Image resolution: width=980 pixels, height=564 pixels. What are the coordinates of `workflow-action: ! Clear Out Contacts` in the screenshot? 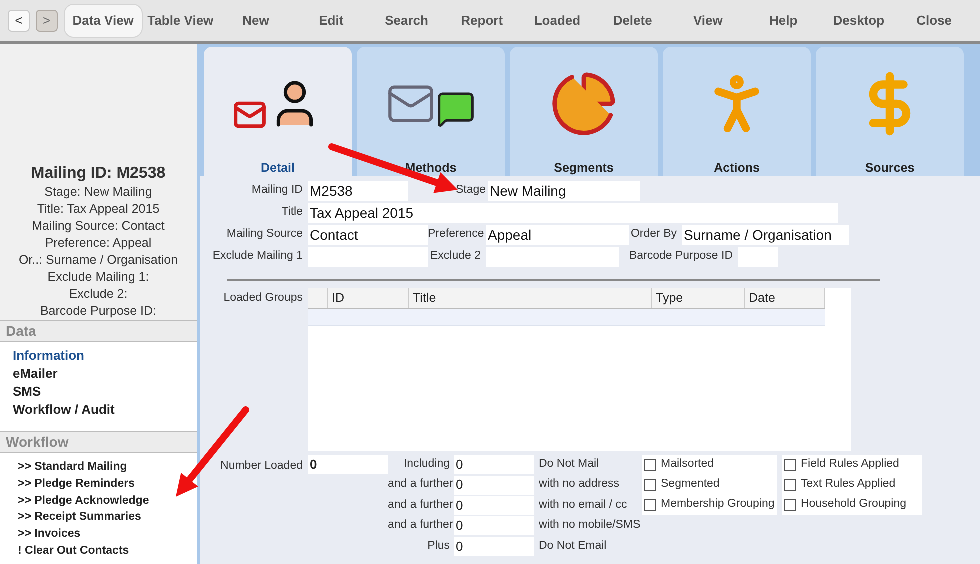 It's located at (98, 551).